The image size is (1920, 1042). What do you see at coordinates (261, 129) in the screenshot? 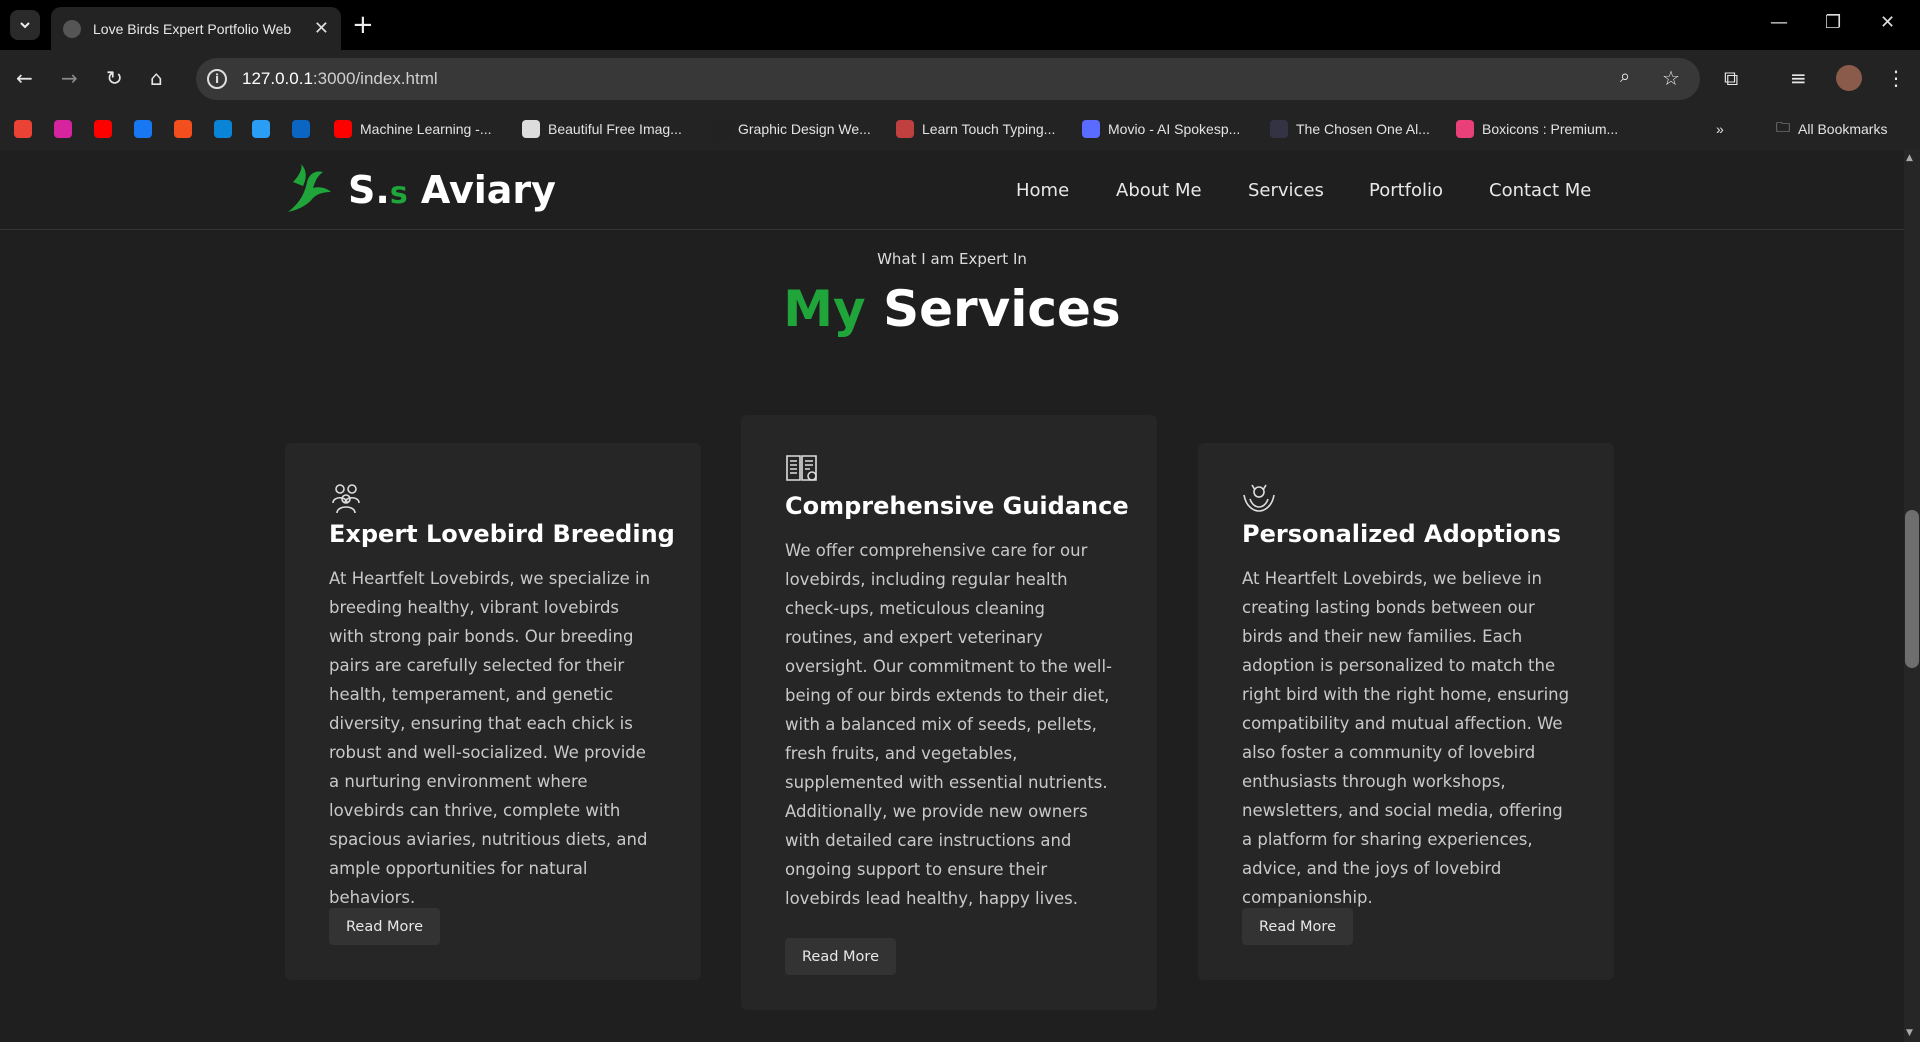
I see `bird-icon` at bounding box center [261, 129].